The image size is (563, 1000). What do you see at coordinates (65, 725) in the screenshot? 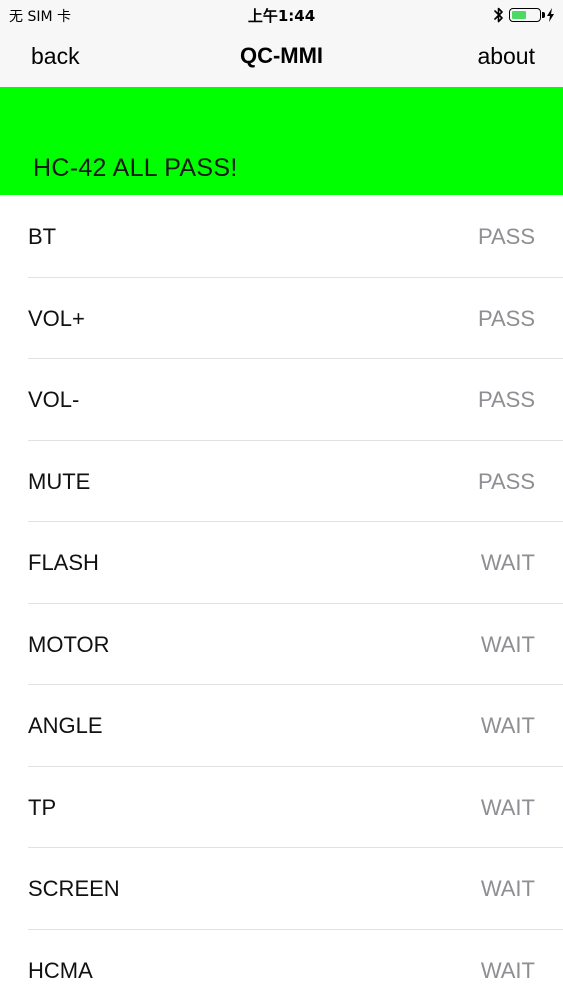
I see `test-name: ANGLE` at bounding box center [65, 725].